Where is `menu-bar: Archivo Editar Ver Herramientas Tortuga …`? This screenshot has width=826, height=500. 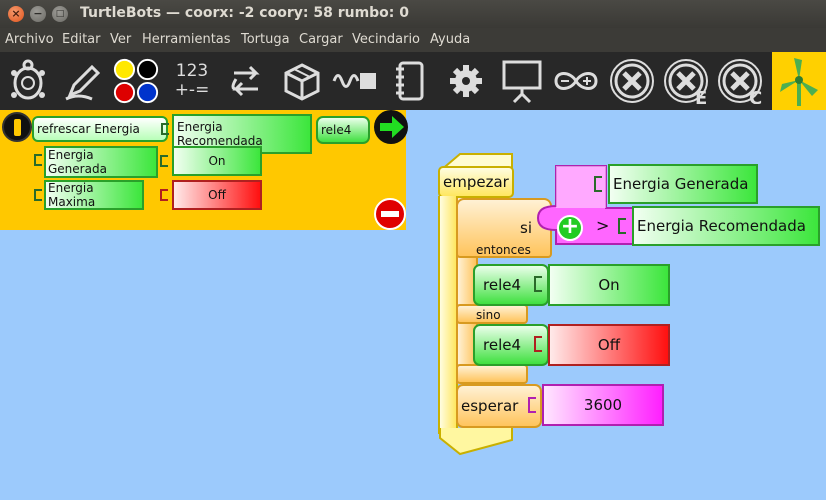 menu-bar: Archivo Editar Ver Herramientas Tortuga … is located at coordinates (413, 40).